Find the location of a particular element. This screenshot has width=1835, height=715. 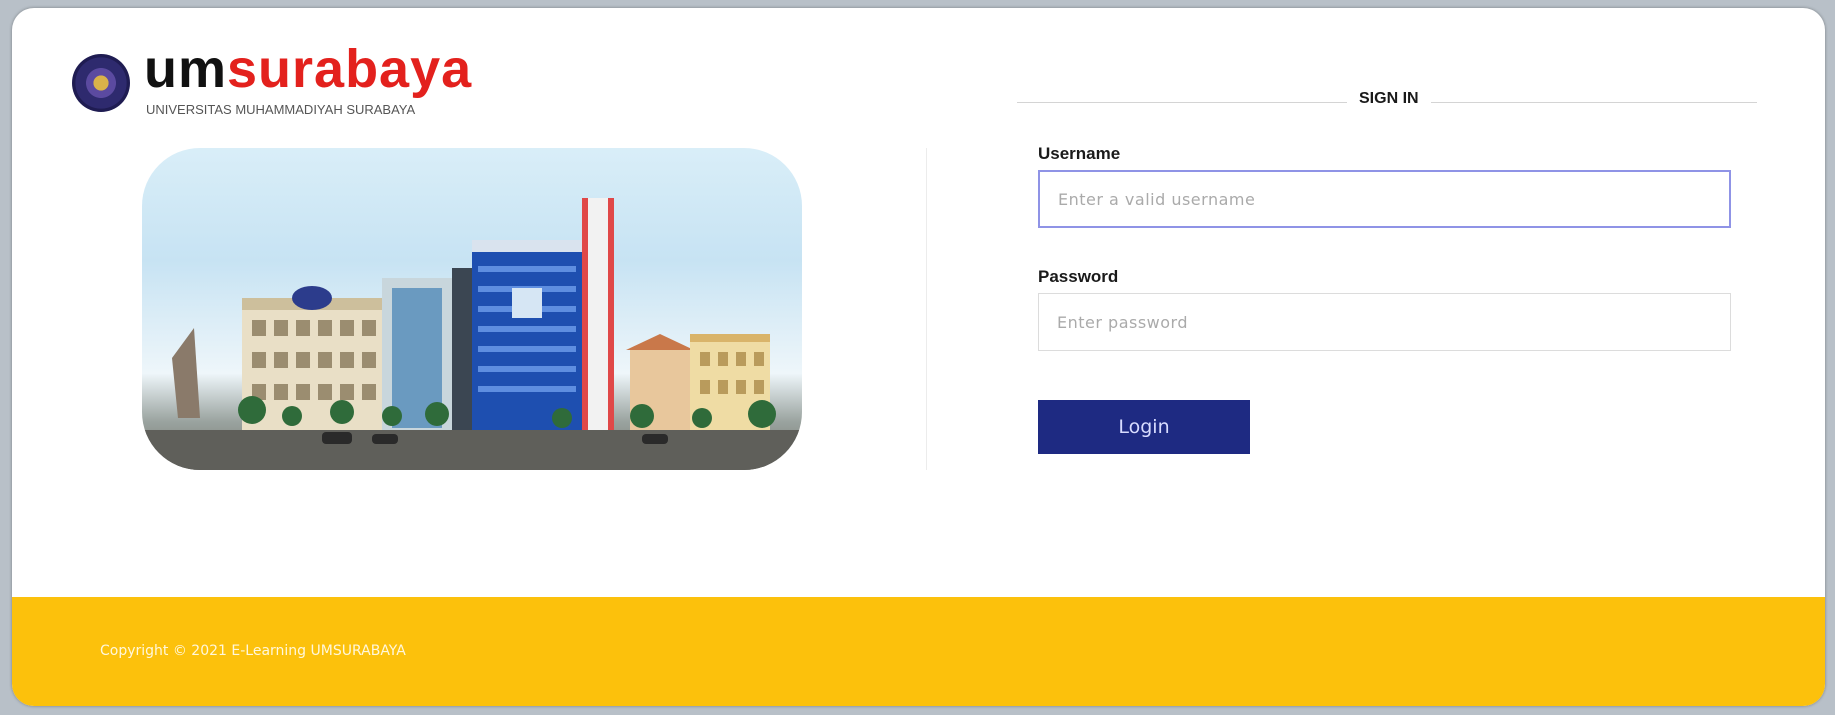

vertical-divider is located at coordinates (926, 309).